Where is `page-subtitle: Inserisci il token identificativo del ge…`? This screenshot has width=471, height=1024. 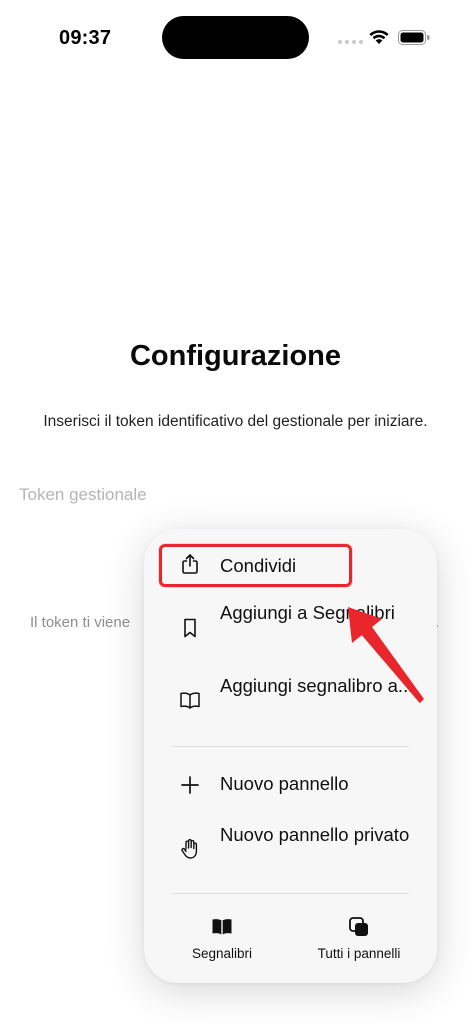
page-subtitle: Inserisci il token identificativo del ge… is located at coordinates (235, 421).